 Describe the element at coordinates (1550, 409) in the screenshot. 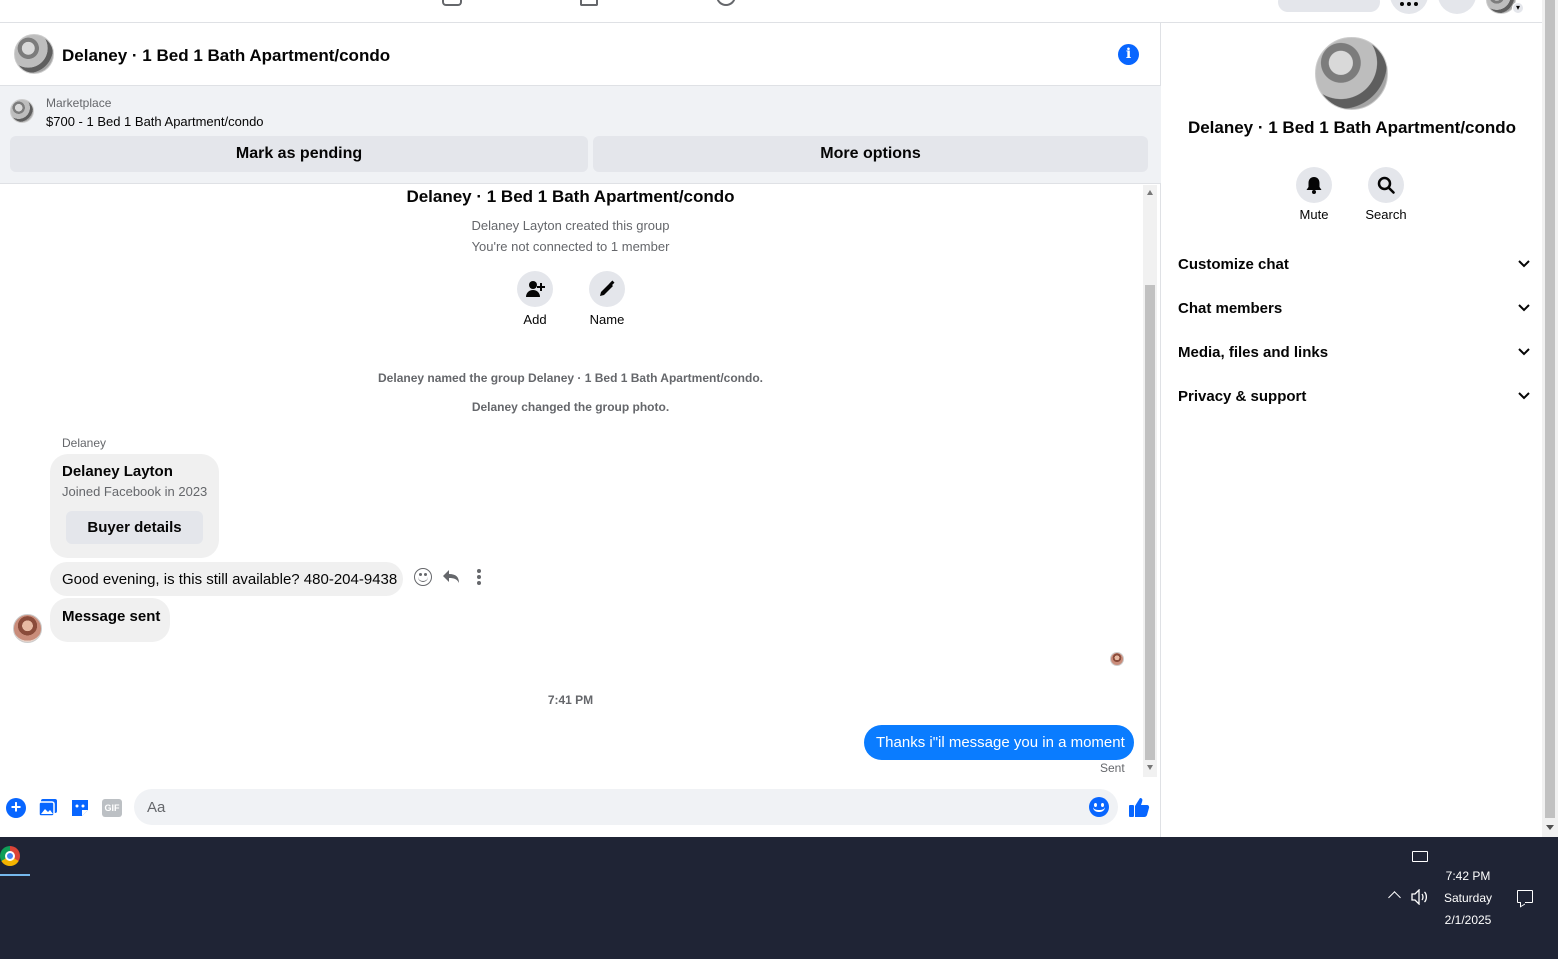

I see `page-scrollbar-thumb` at that location.